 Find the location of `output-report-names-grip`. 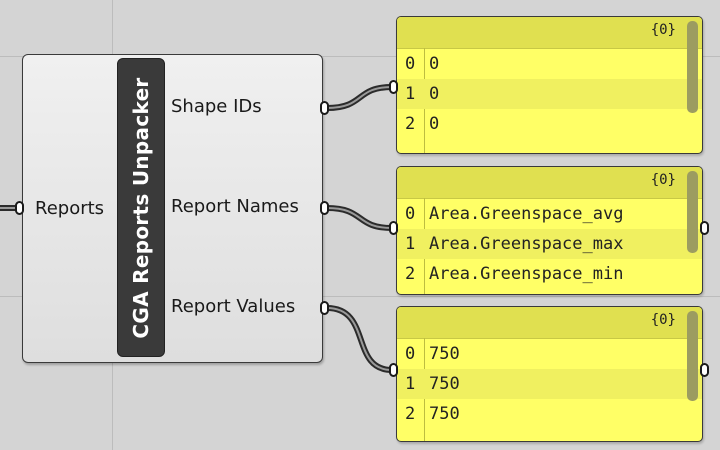

output-report-names-grip is located at coordinates (324, 208).